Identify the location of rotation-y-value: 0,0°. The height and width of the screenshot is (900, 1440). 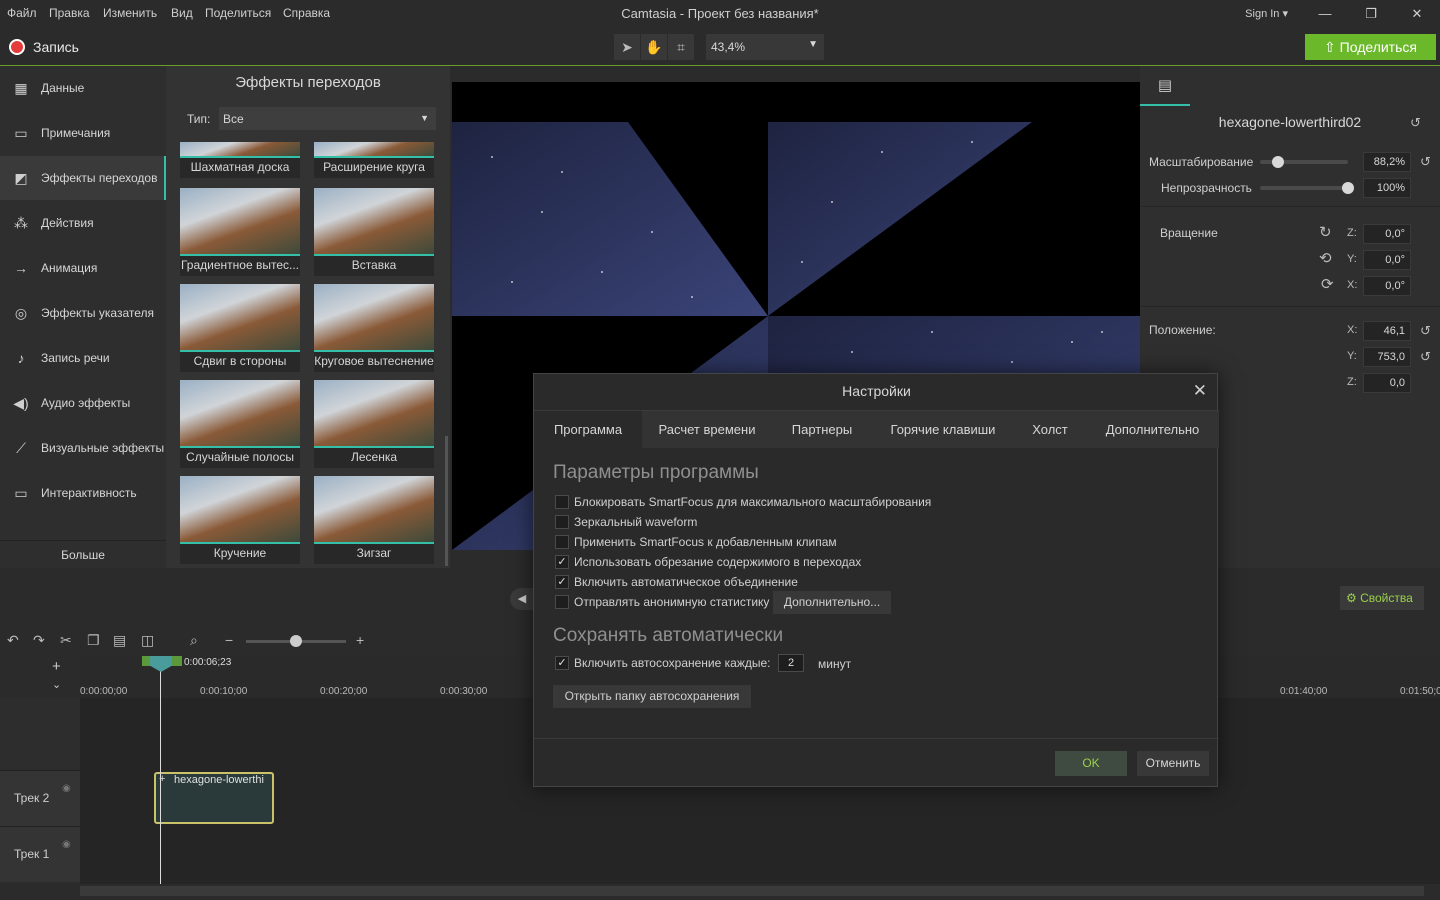
(1387, 260).